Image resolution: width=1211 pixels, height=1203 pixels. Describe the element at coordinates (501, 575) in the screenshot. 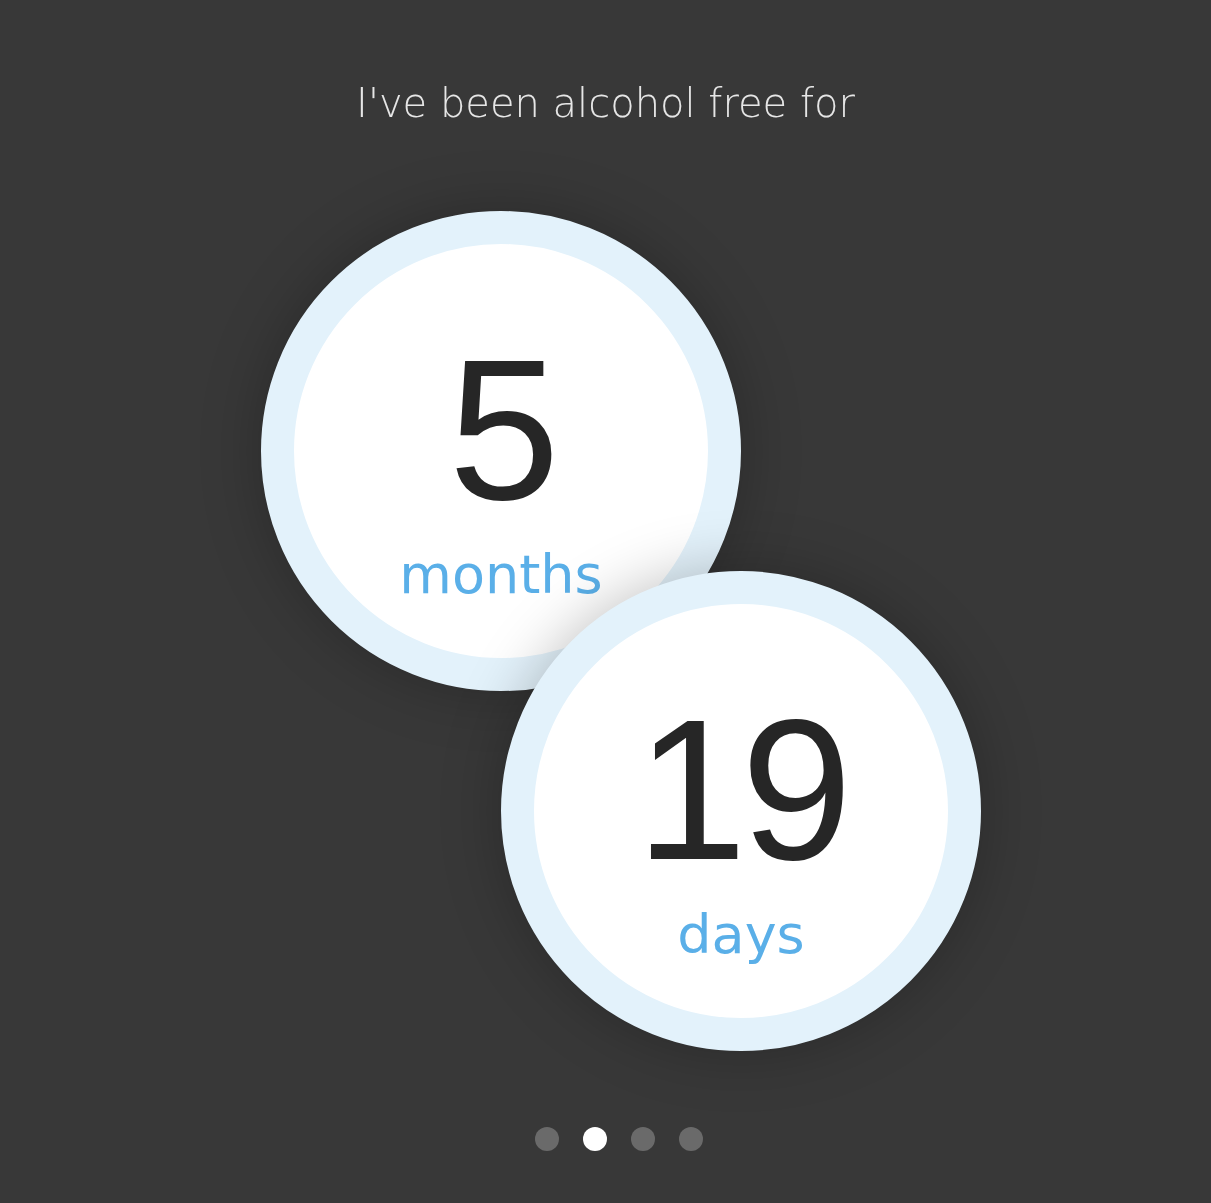

I see `counter-unit: months` at that location.